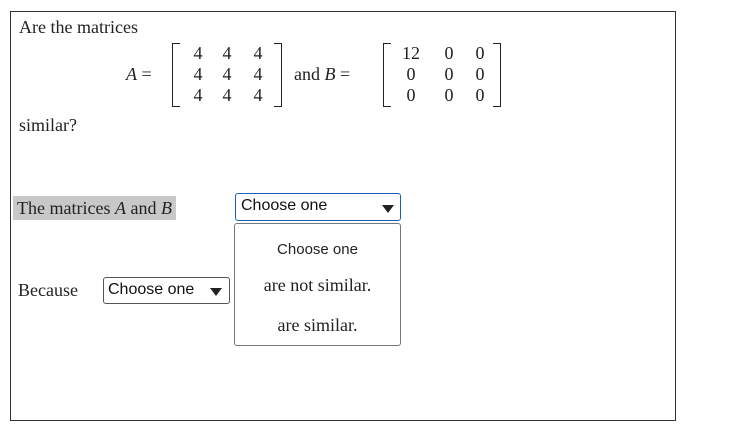 Image resolution: width=753 pixels, height=442 pixels. What do you see at coordinates (139, 74) in the screenshot?
I see `matrix-a-equation-label: A =` at bounding box center [139, 74].